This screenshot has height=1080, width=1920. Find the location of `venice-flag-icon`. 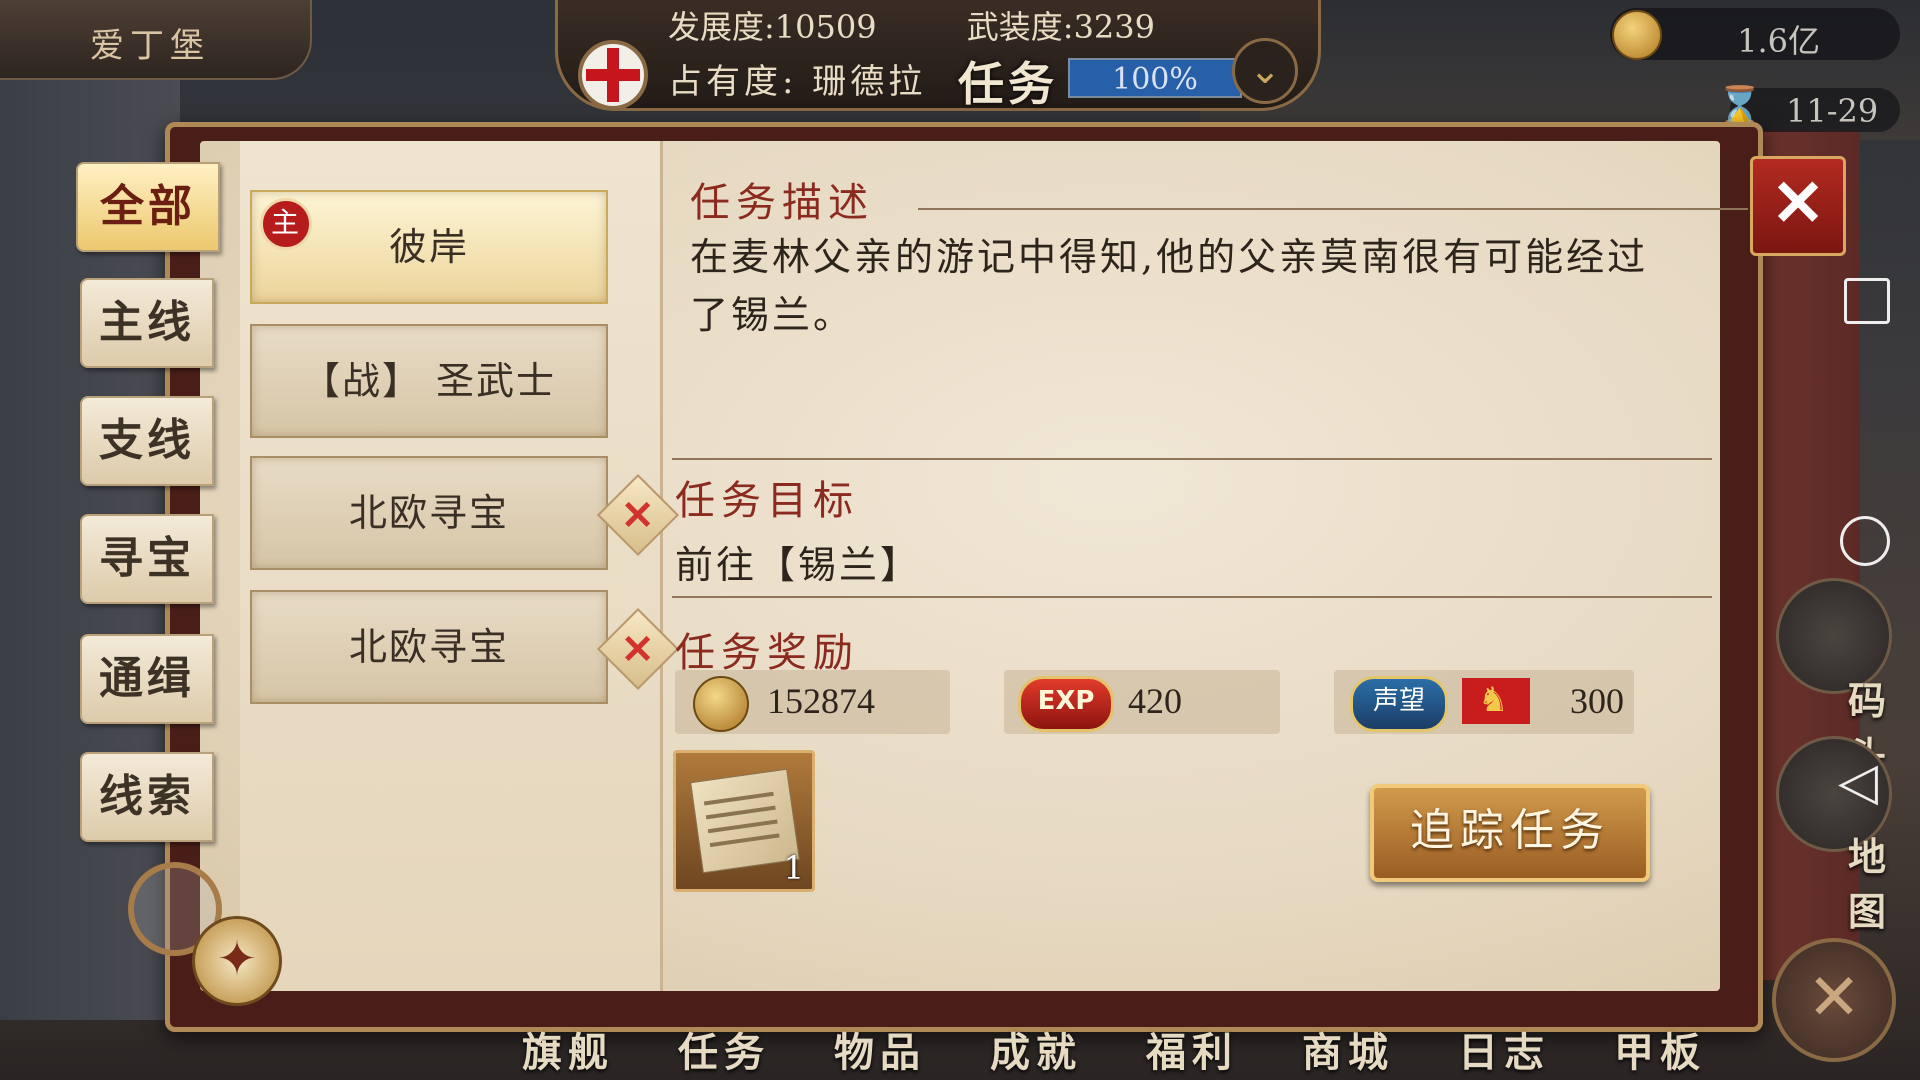

venice-flag-icon is located at coordinates (1496, 701).